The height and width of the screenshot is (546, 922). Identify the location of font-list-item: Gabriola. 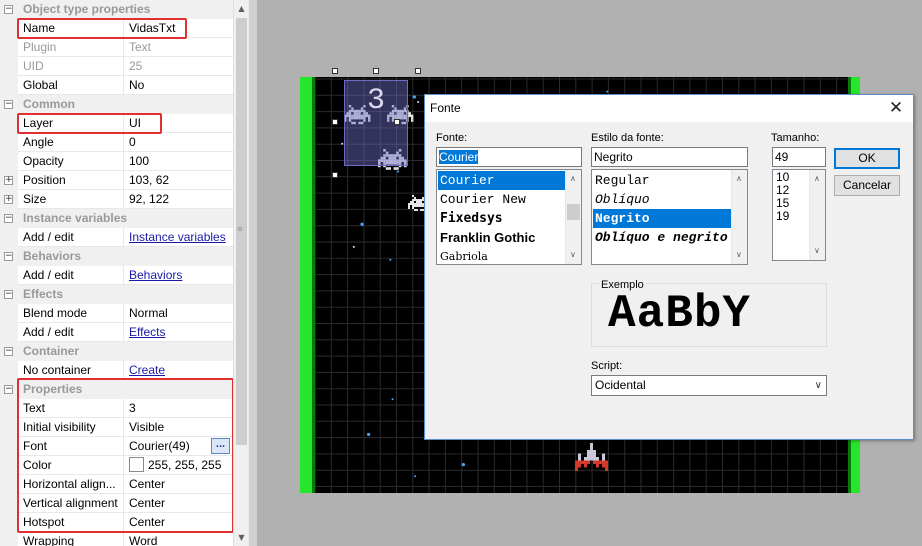
(501, 255).